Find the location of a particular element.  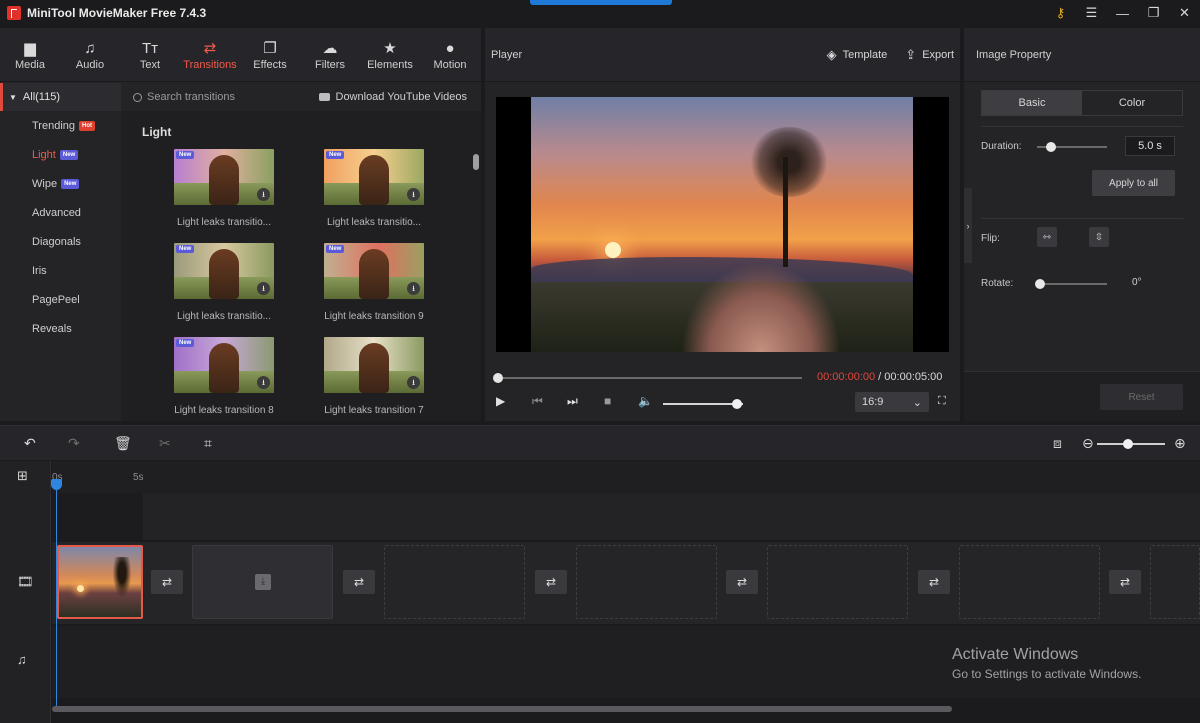

transition-thumbnail: New ⭳ Light leaks transition 8 is located at coordinates (224, 376).